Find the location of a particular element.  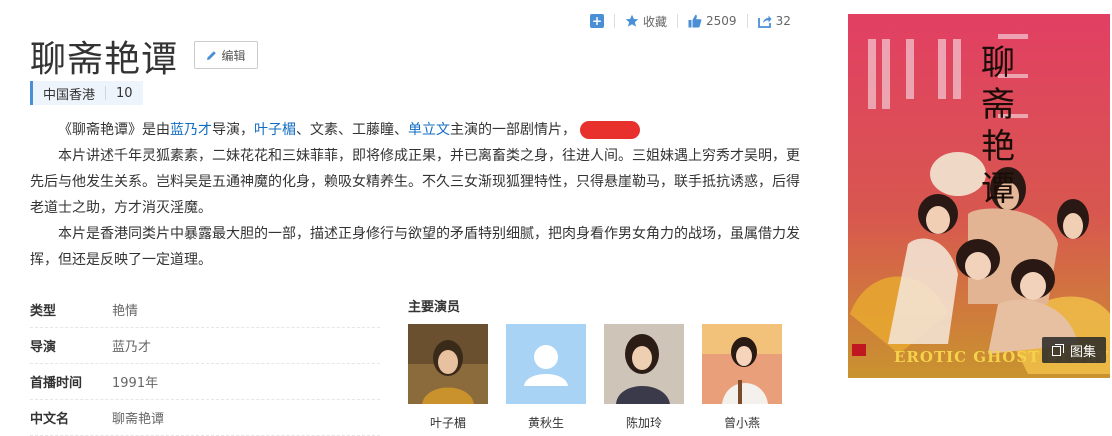

gallery-button: 图集 is located at coordinates (1074, 350).